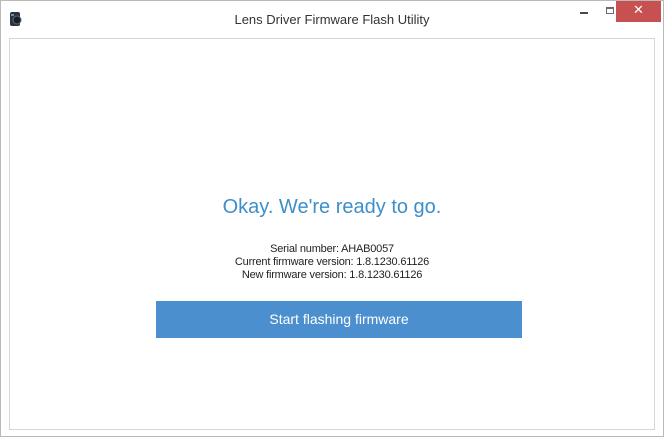 The image size is (664, 437). I want to click on minimize-icon, so click(584, 13).